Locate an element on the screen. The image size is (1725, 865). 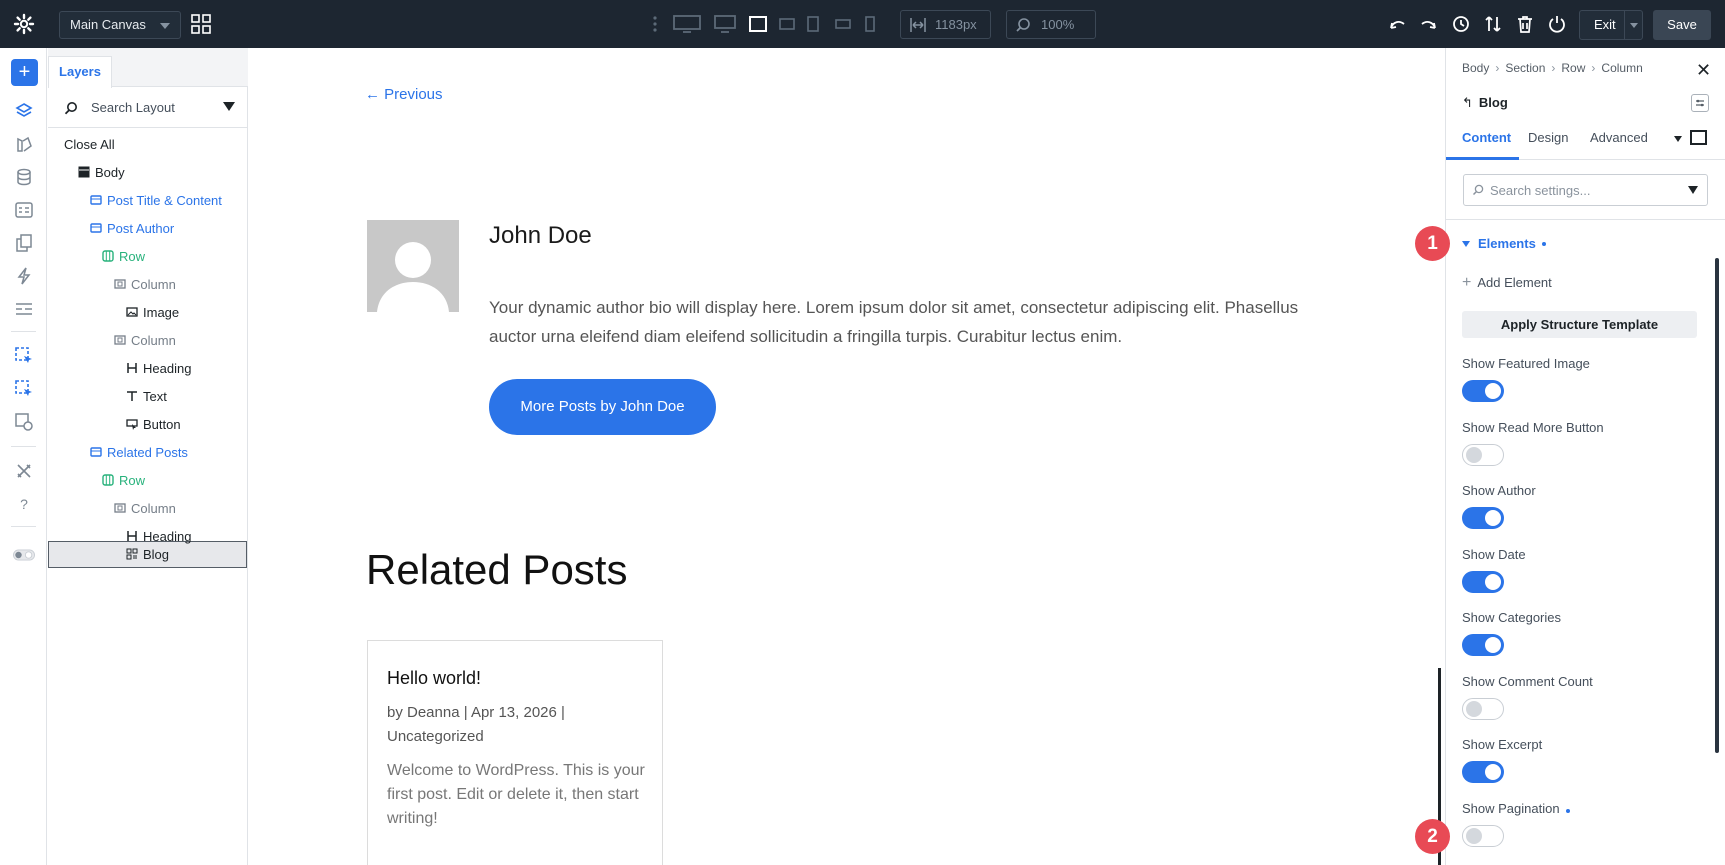
add-element-button: + Add Element is located at coordinates (1507, 283).